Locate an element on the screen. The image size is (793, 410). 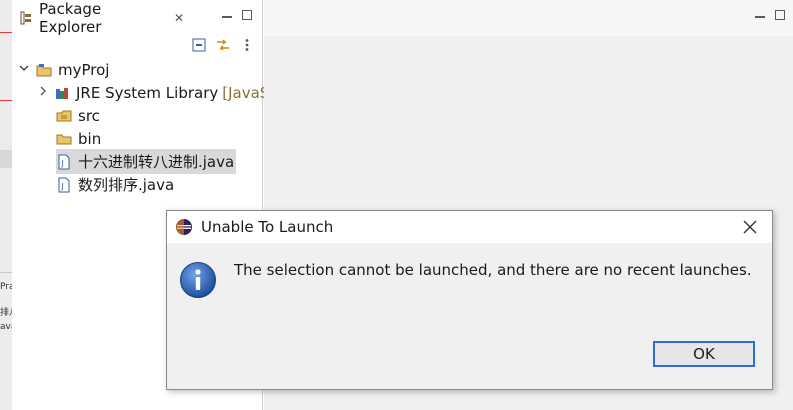
eclipse-icon is located at coordinates (184, 227).